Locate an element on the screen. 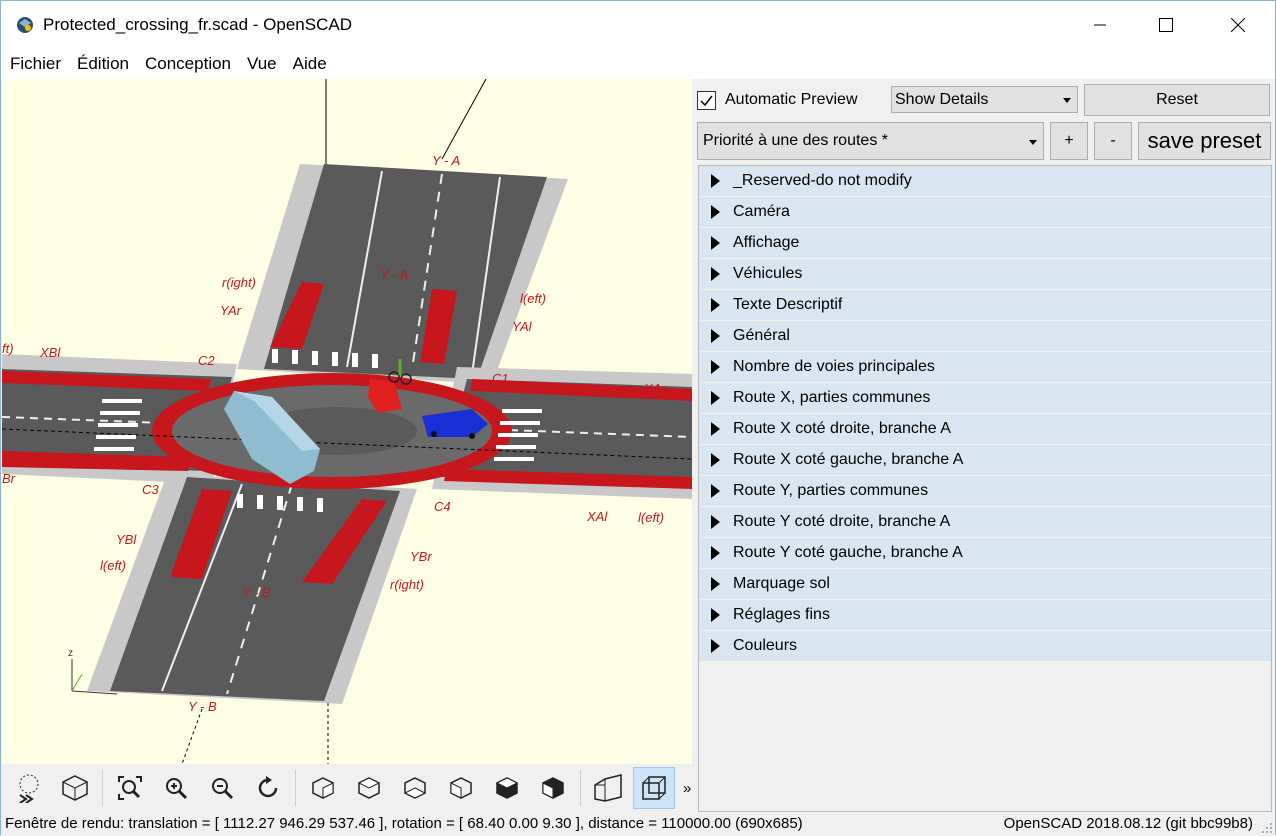 This screenshot has height=836, width=1276. param-group: Caméra is located at coordinates (985, 212).